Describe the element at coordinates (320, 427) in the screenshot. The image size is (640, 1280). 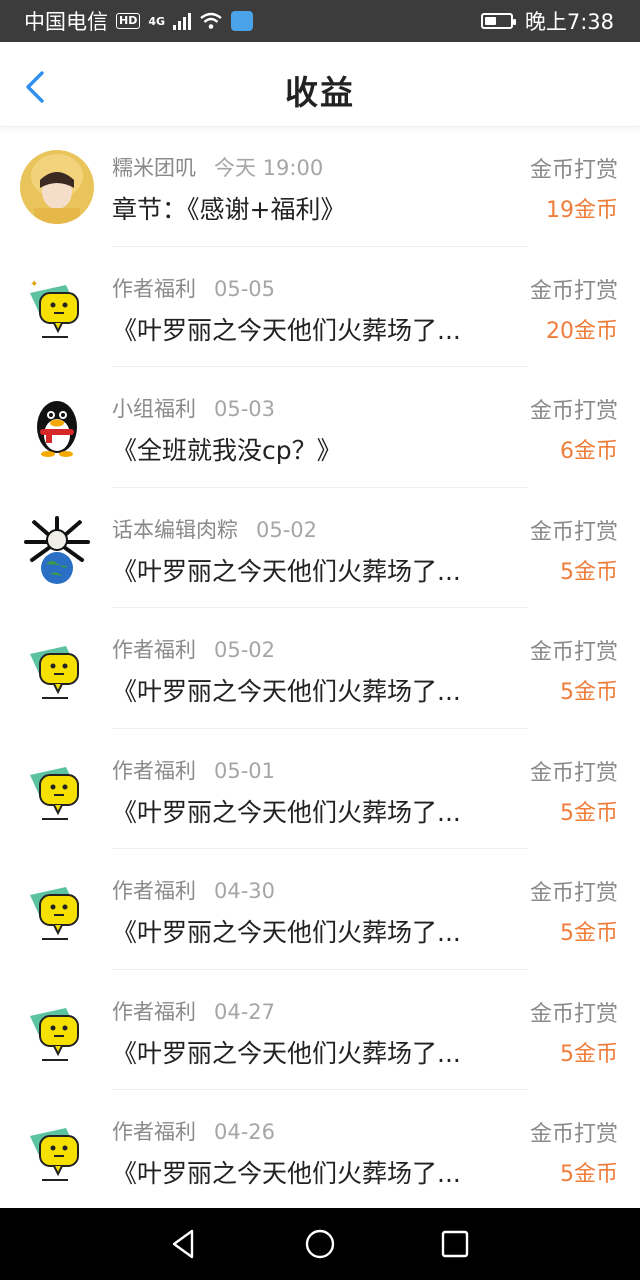
I see `list-item: 小组福利 05-03 《全班就我没cp？》 金币打赏 6金币` at that location.